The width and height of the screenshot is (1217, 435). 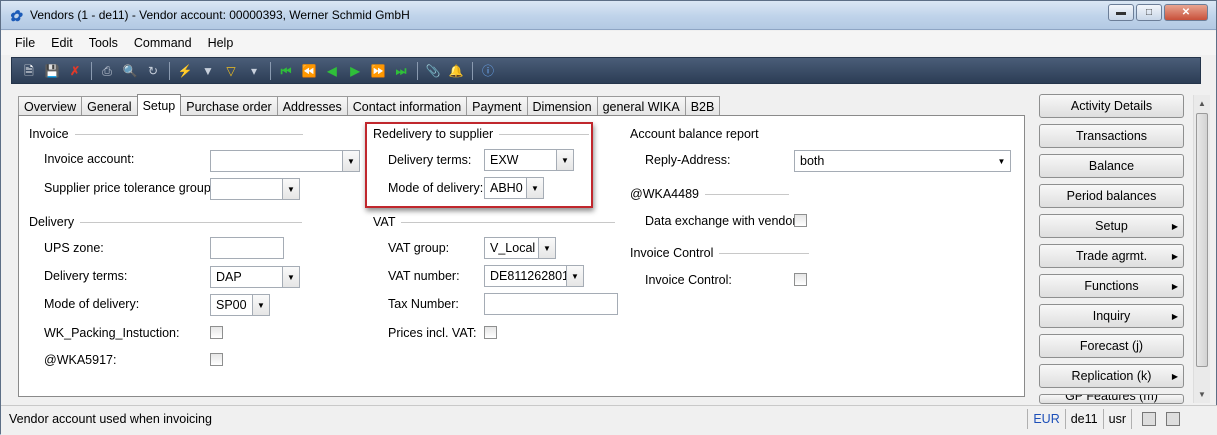 I want to click on data-exchange-checkbox, so click(x=800, y=220).